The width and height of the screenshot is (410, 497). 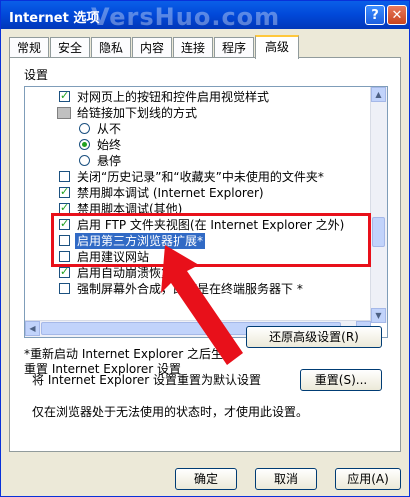 I want to click on tab-privacy: 隐私, so click(x=111, y=47).